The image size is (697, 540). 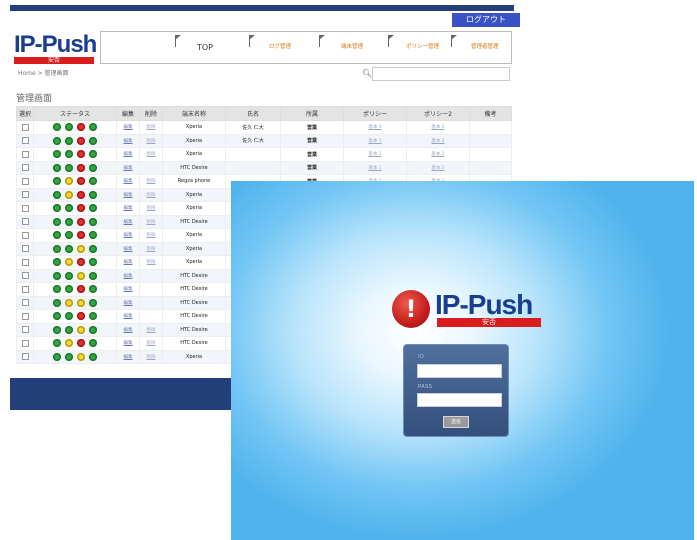 I want to click on notes-cell, so click(x=490, y=154).